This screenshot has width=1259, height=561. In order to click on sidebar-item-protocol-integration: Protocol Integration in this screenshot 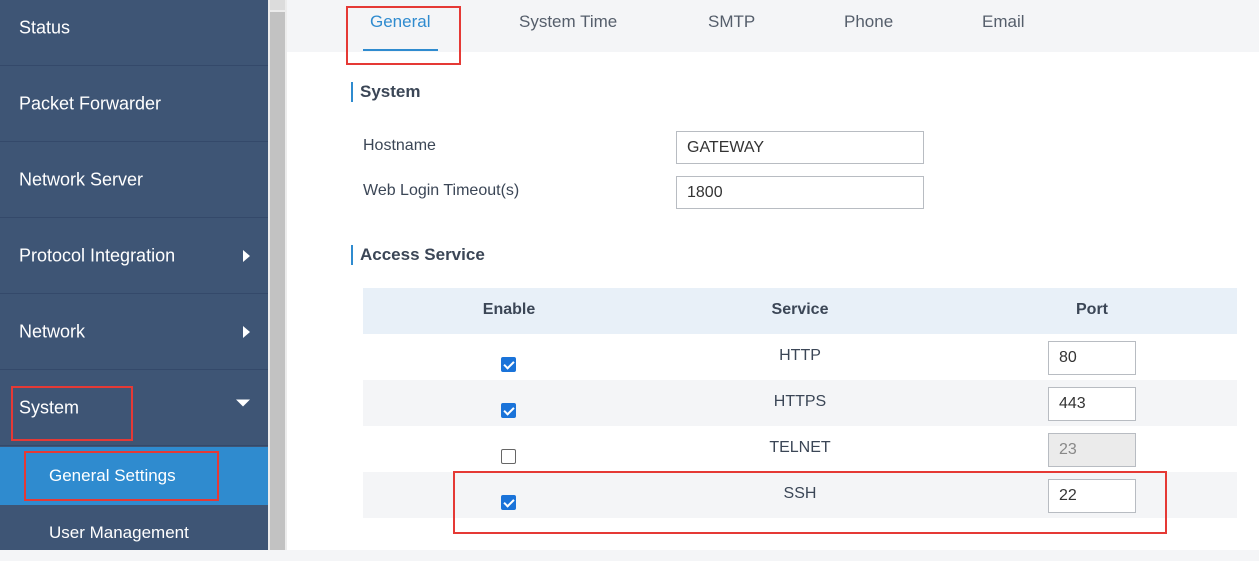, I will do `click(134, 256)`.